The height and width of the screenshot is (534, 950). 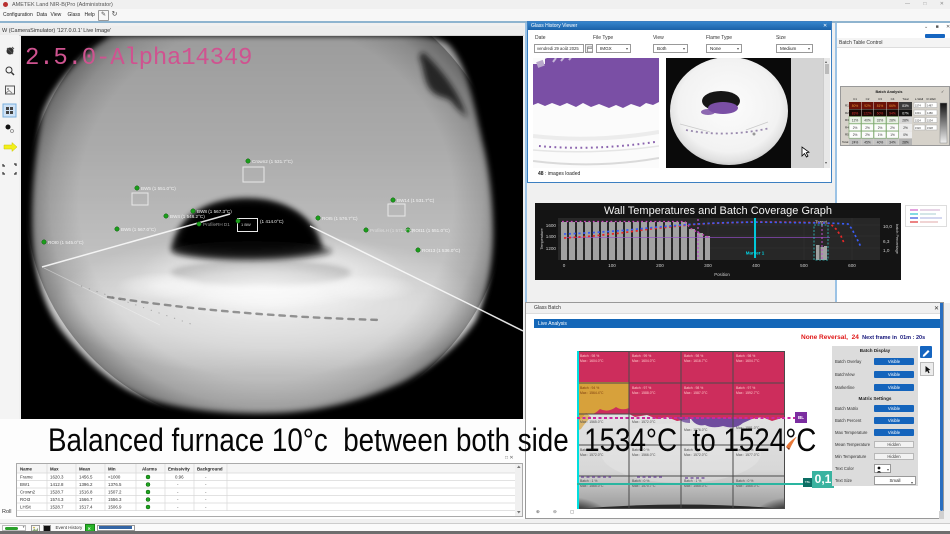 I want to click on svg-text: 1528, so click(x=930, y=128).